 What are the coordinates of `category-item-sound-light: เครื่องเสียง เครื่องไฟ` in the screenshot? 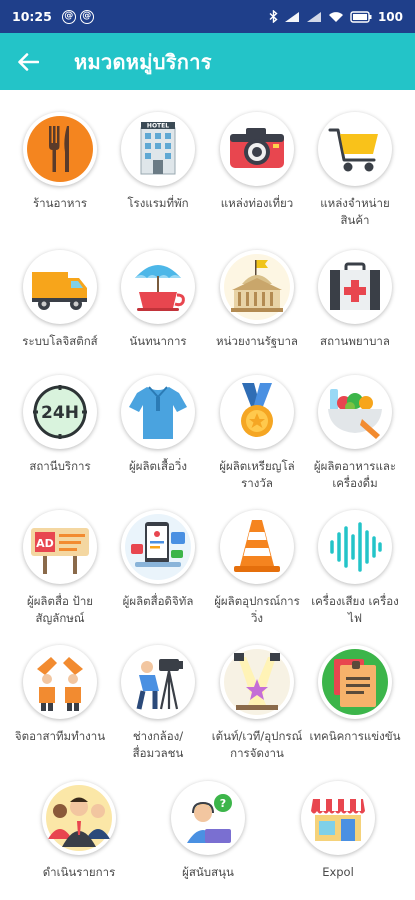 It's located at (355, 568).